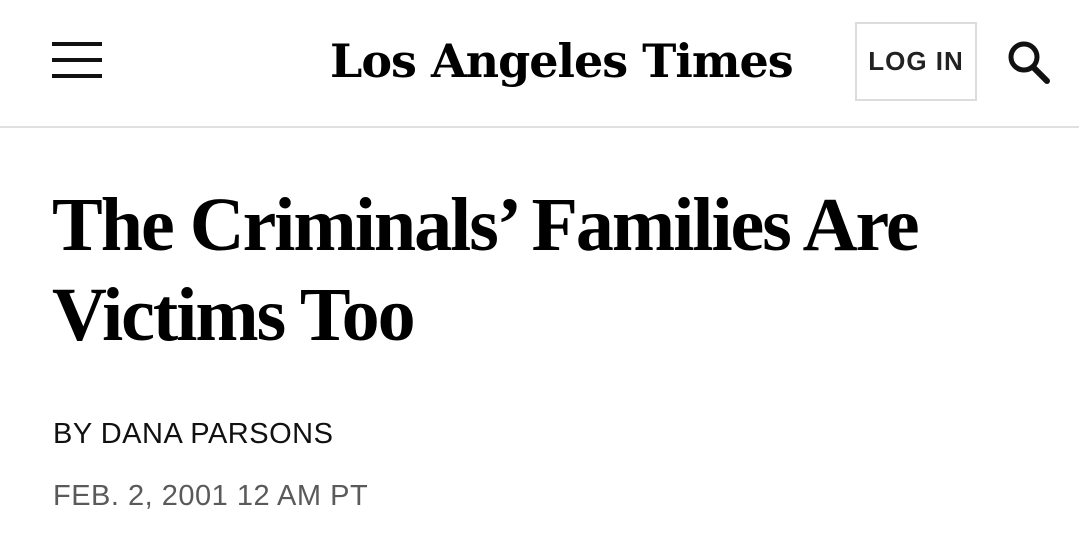 This screenshot has height=535, width=1079. What do you see at coordinates (193, 434) in the screenshot?
I see `article-byline: BY DANA PARSONS` at bounding box center [193, 434].